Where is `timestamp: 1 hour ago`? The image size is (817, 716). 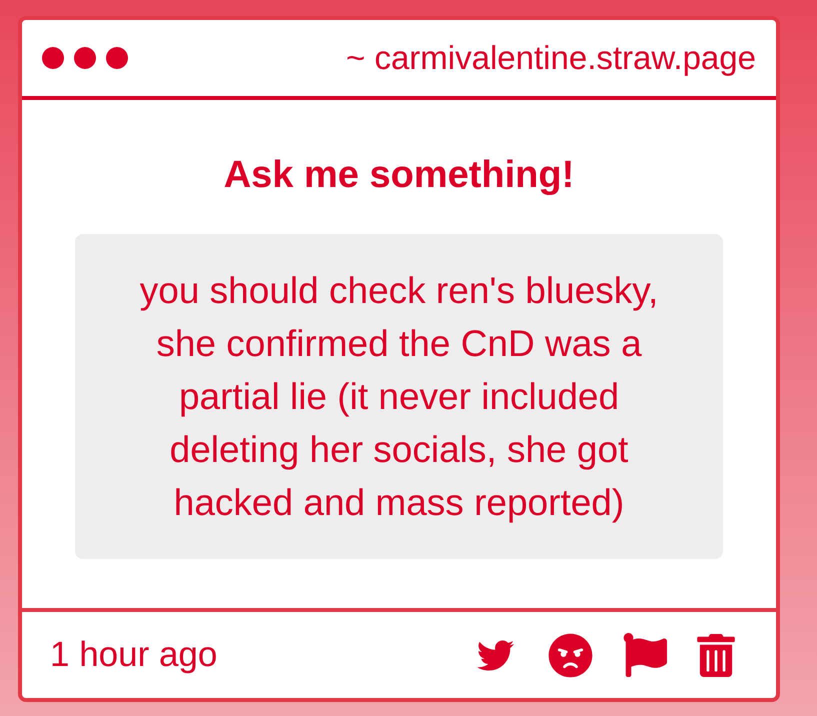
timestamp: 1 hour ago is located at coordinates (134, 655).